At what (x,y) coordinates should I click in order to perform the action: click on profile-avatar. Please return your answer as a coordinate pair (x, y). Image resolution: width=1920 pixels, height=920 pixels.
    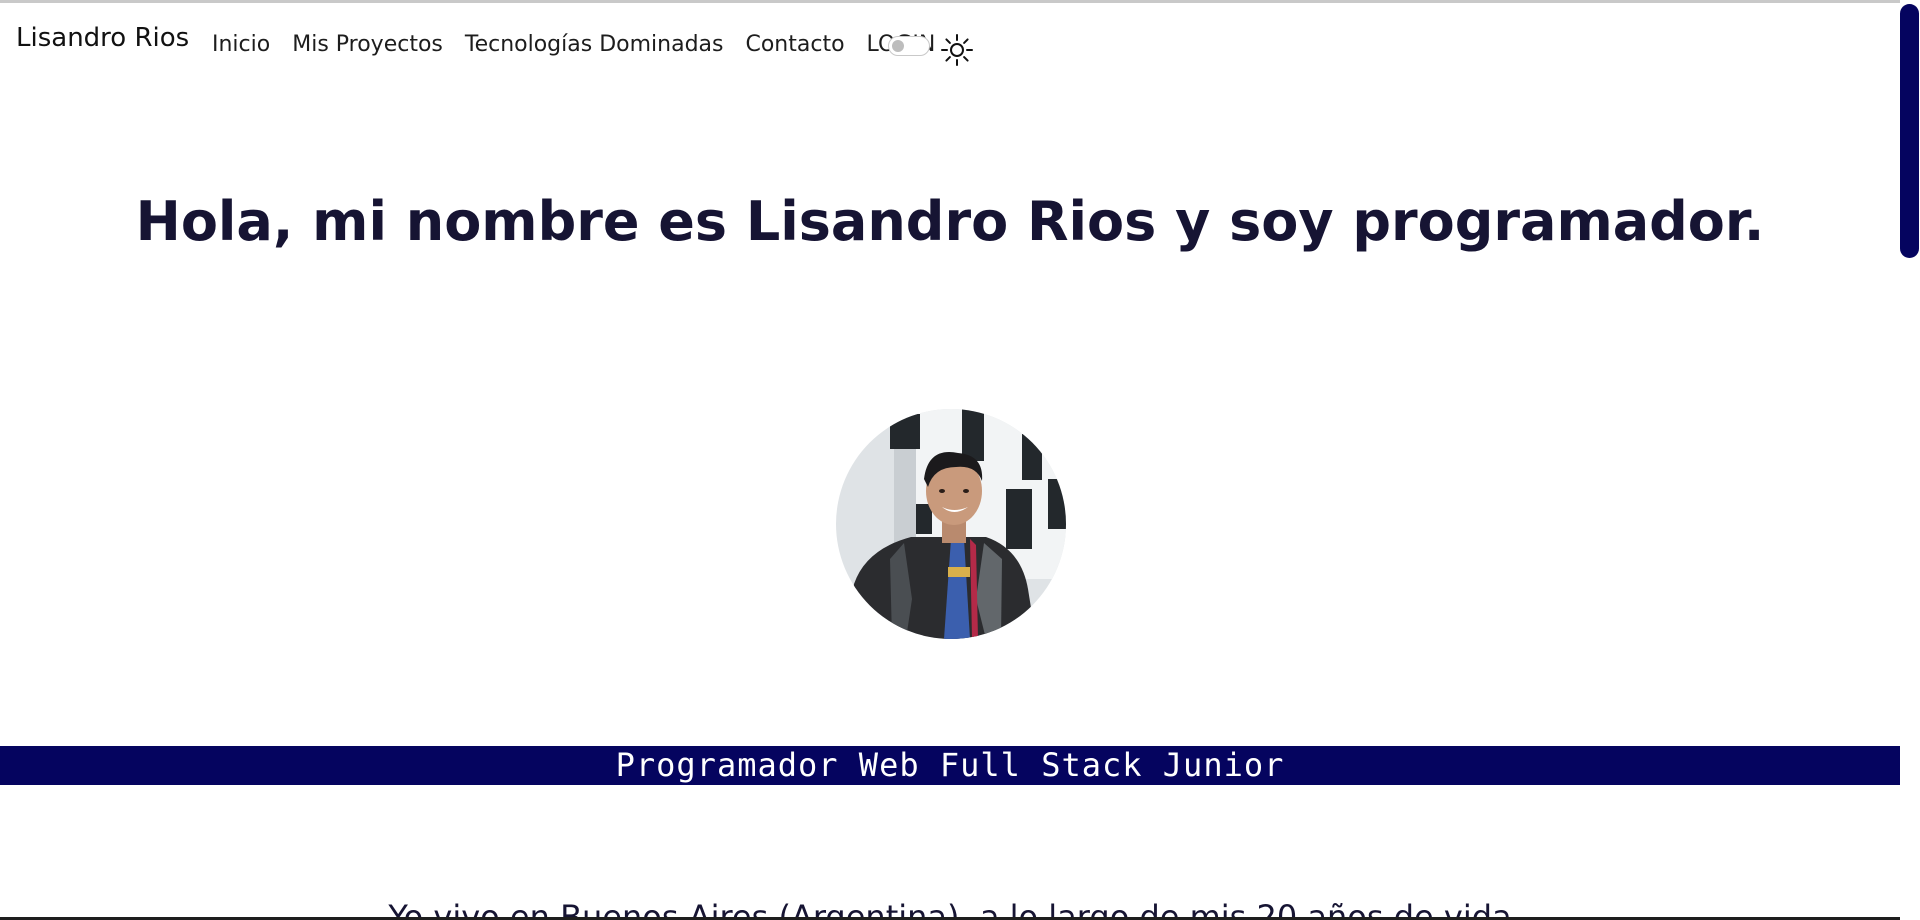
    Looking at the image, I should click on (951, 524).